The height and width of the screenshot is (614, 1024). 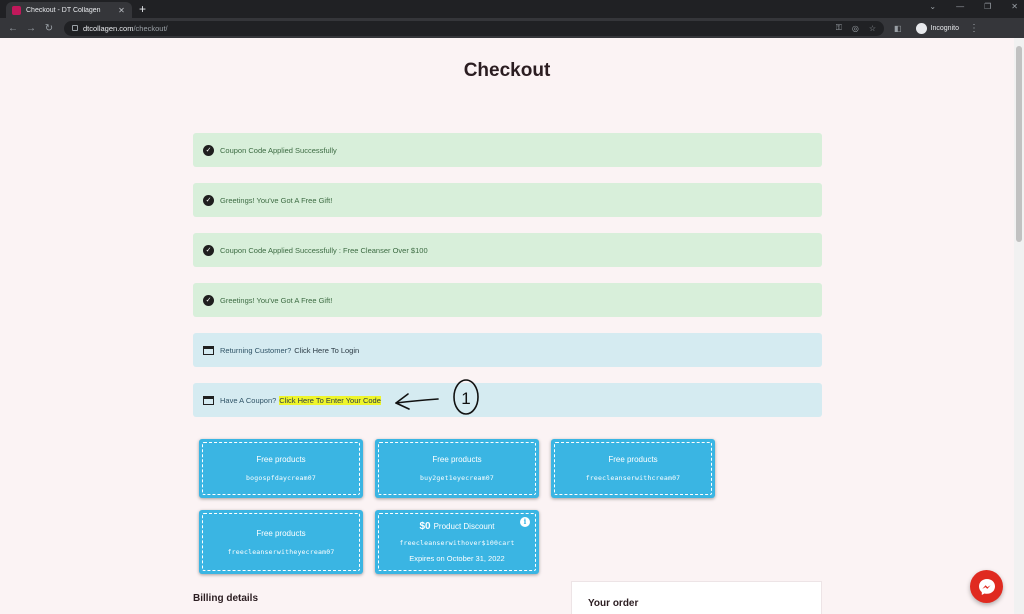 What do you see at coordinates (464, 526) in the screenshot?
I see `coupon-title: Product Discount` at bounding box center [464, 526].